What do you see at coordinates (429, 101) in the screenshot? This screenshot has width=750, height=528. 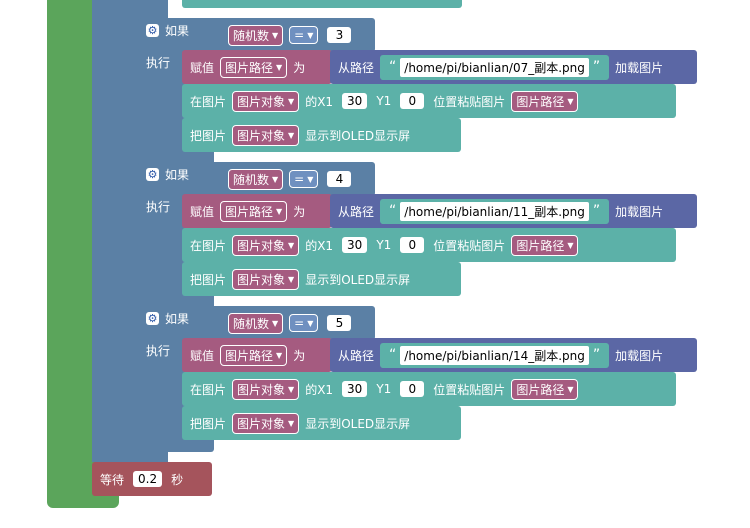 I see `paste-block-1: 在图片 图片对象 ▼ 的X1 30 Y1 0 位置粘贴图片 图片路径 ▼` at bounding box center [429, 101].